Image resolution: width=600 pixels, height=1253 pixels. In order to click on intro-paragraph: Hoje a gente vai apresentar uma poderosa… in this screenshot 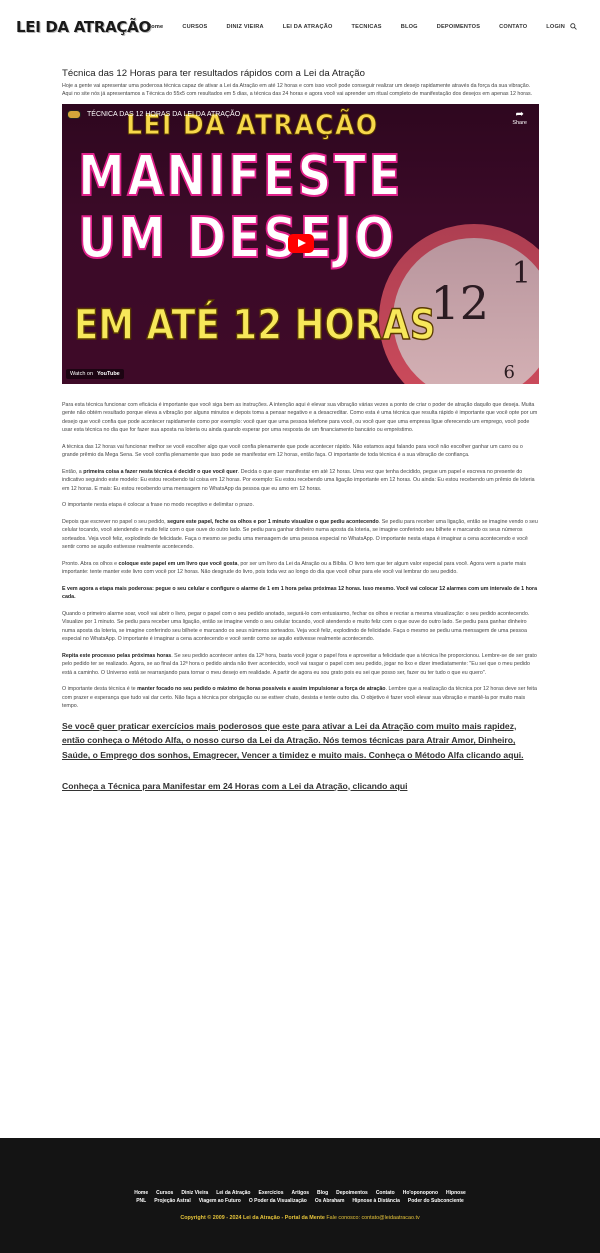, I will do `click(297, 90)`.